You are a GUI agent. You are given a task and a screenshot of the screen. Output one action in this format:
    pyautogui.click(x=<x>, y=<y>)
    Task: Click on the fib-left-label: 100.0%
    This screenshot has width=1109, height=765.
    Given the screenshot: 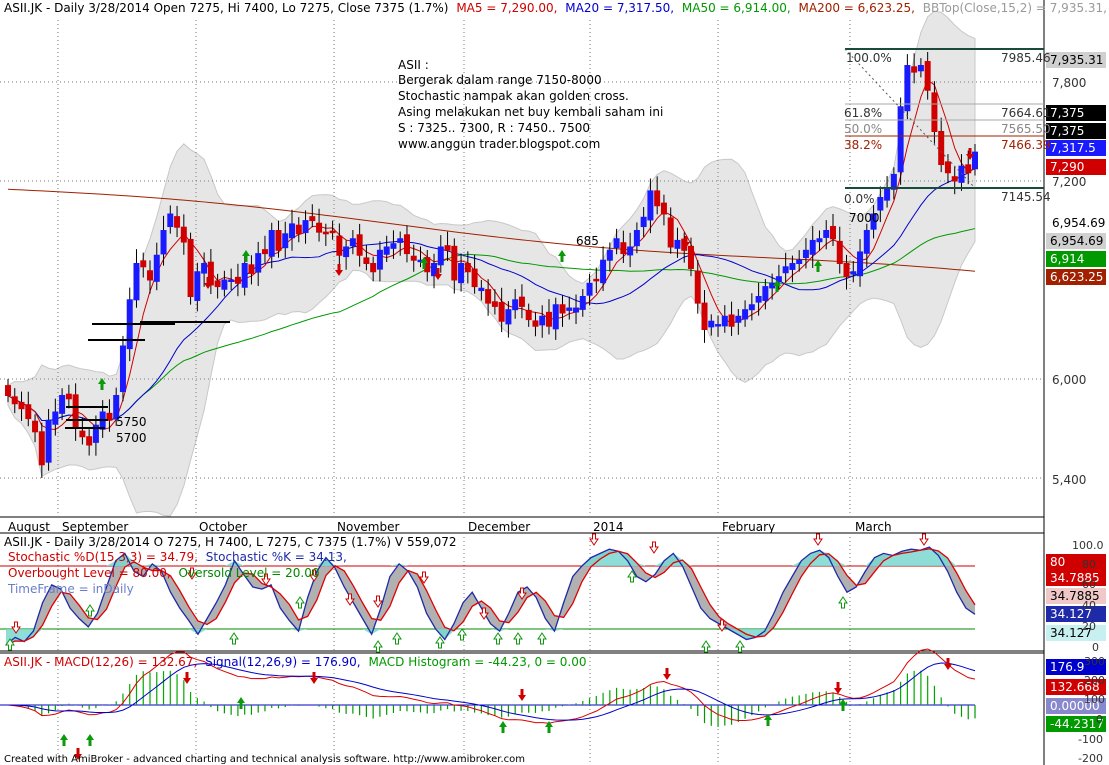 What is the action you would take?
    pyautogui.click(x=869, y=58)
    